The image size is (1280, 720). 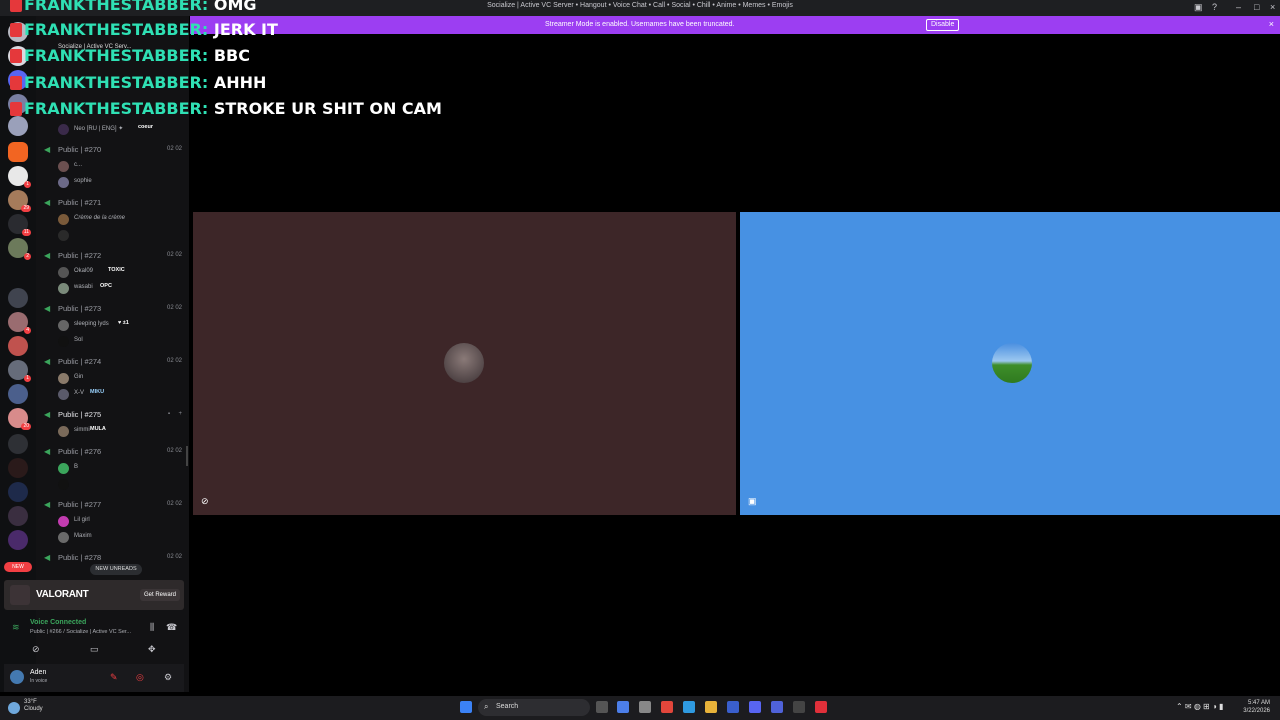 I want to click on clock-date: 3/22/2026, so click(x=1256, y=711).